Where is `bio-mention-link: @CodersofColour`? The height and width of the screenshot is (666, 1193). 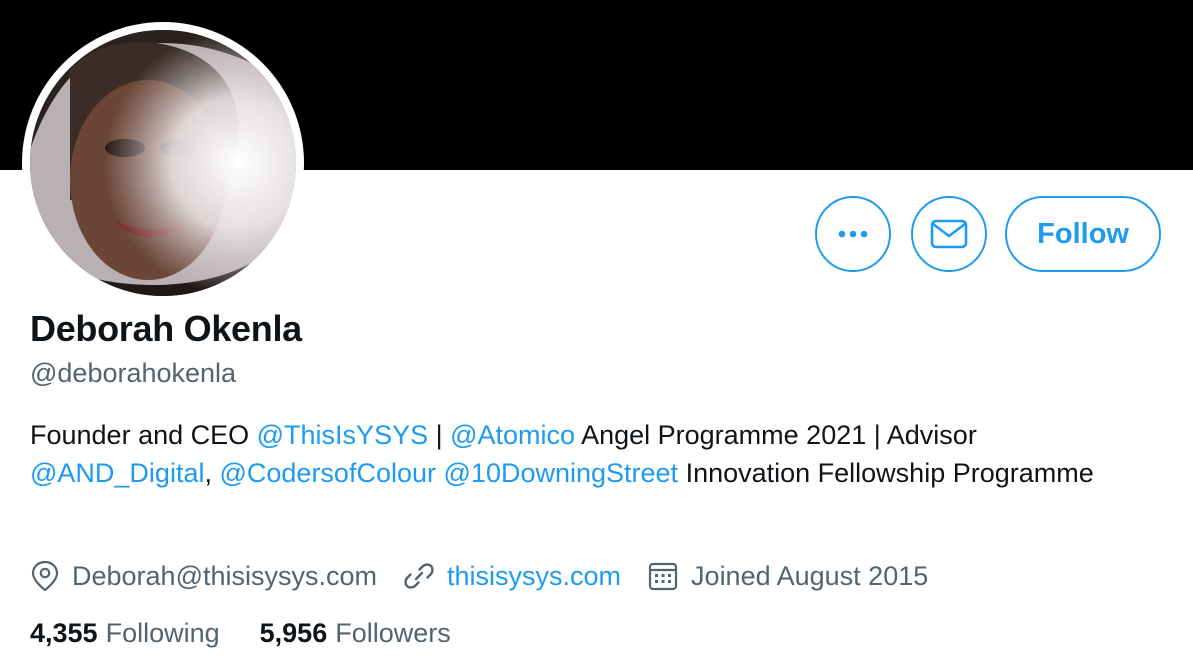
bio-mention-link: @CodersofColour is located at coordinates (327, 473).